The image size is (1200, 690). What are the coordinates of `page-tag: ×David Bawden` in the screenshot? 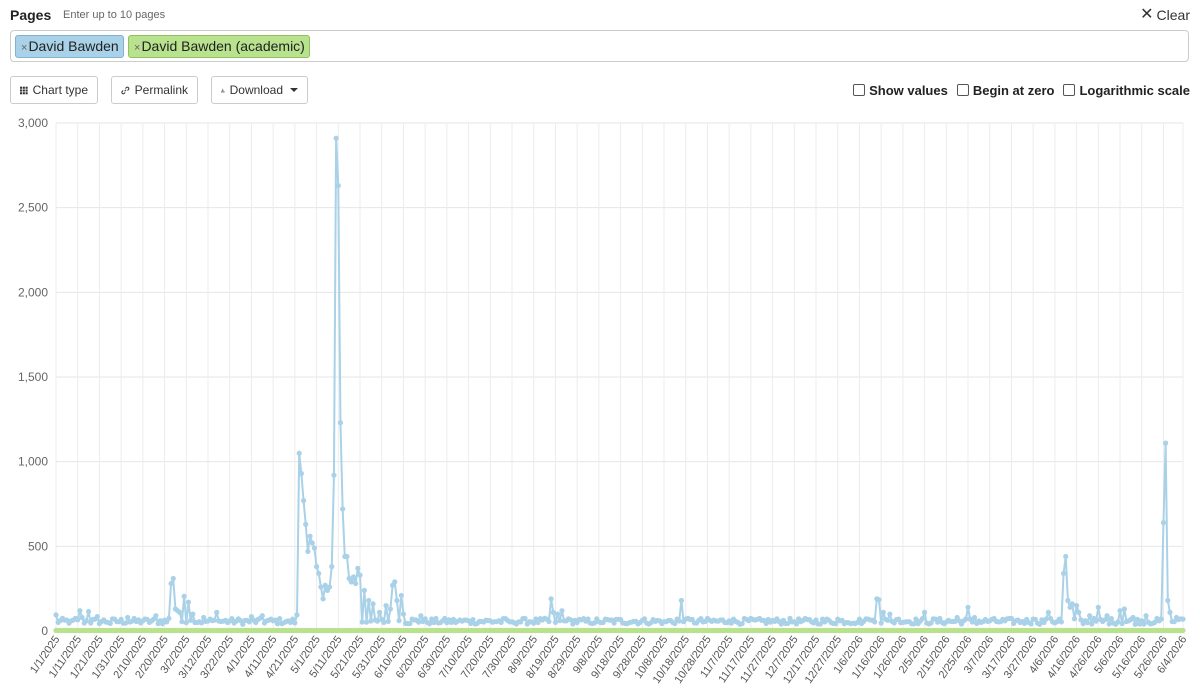 It's located at (69, 46).